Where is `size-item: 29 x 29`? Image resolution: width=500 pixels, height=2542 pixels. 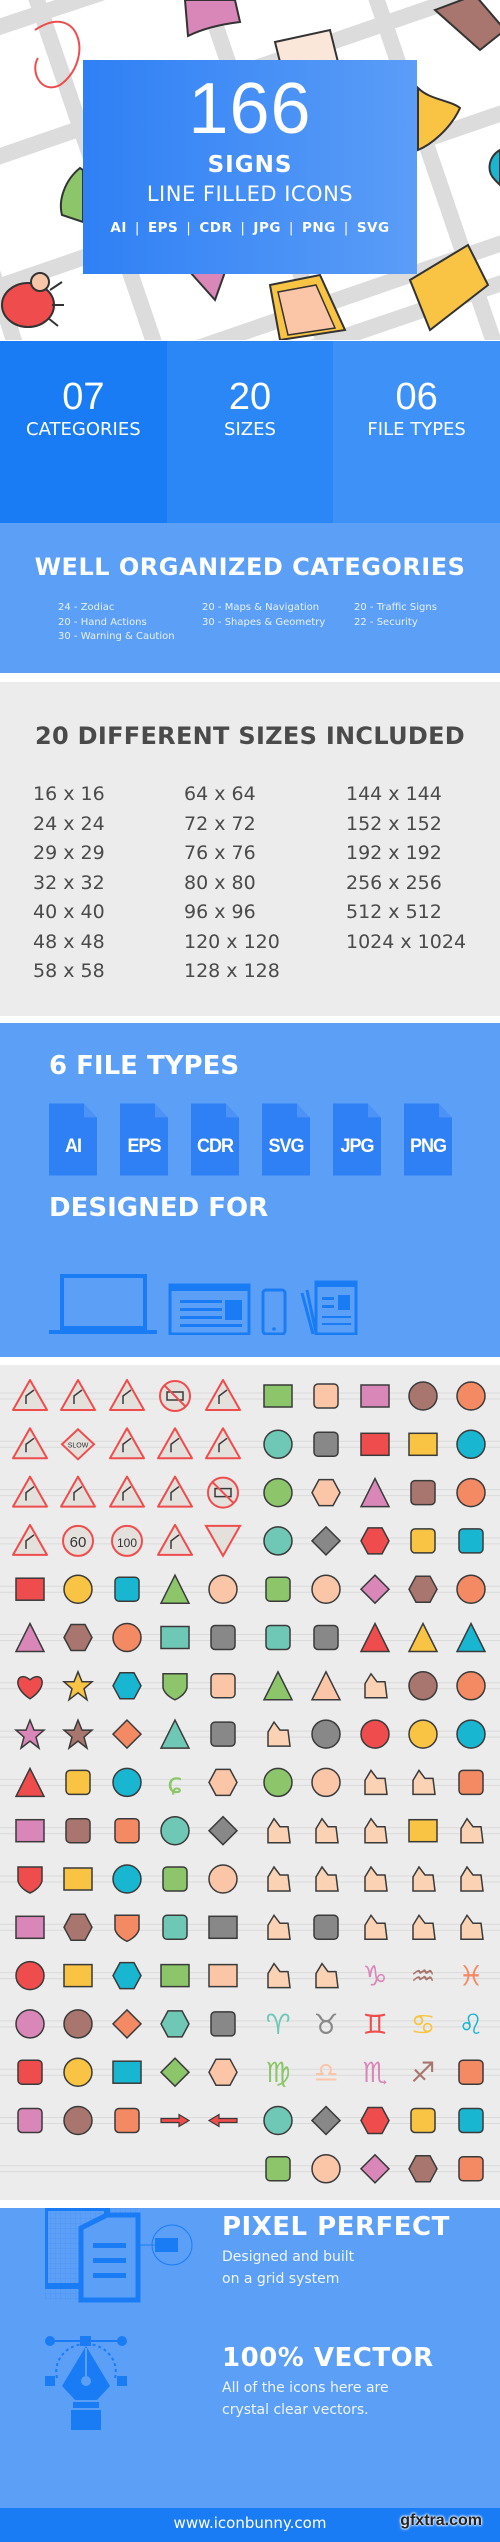 size-item: 29 x 29 is located at coordinates (69, 853).